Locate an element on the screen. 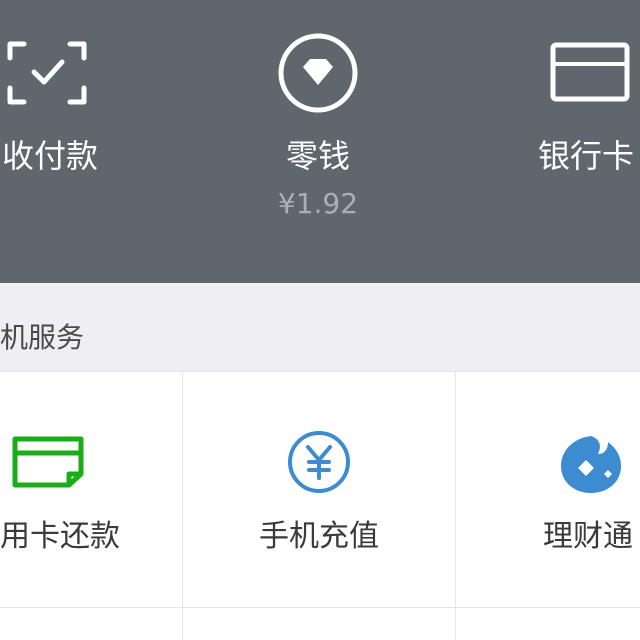 The width and height of the screenshot is (640, 640). service-label: 用卡还款 is located at coordinates (60, 536).